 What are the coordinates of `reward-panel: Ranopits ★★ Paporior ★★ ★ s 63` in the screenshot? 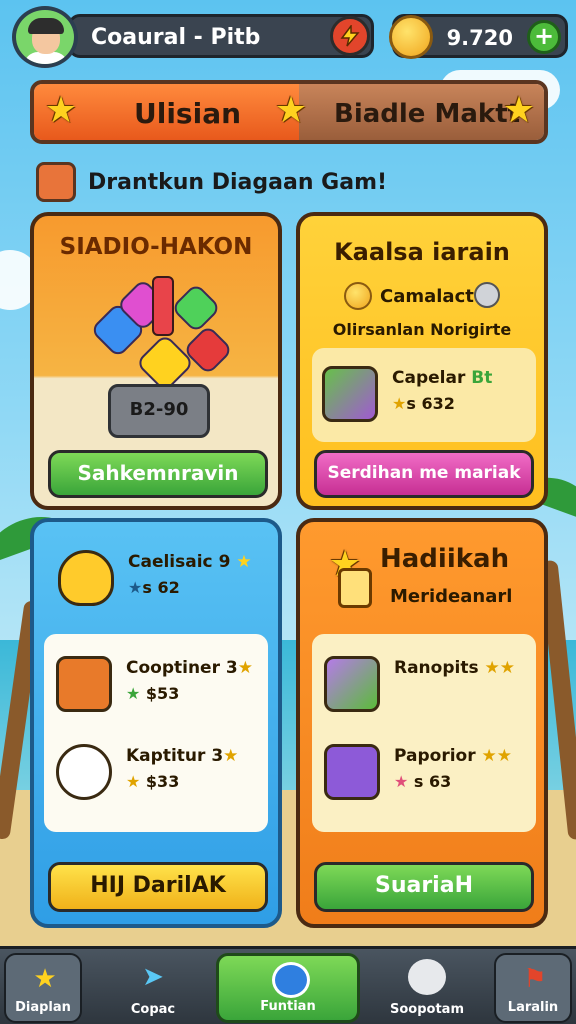 It's located at (424, 733).